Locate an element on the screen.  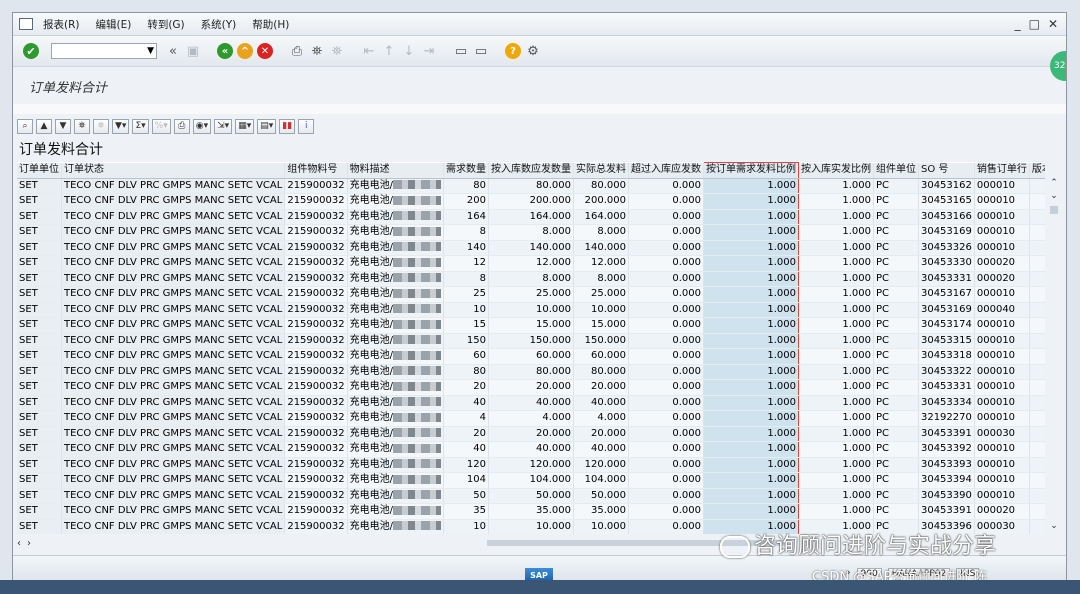
table-cell: 12.000 is located at coordinates (531, 263).